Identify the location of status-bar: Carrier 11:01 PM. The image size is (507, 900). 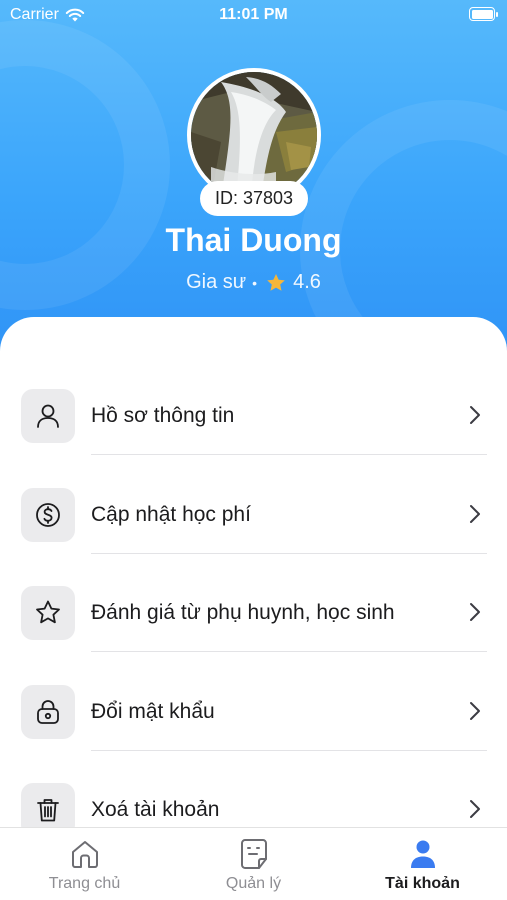
(253, 16).